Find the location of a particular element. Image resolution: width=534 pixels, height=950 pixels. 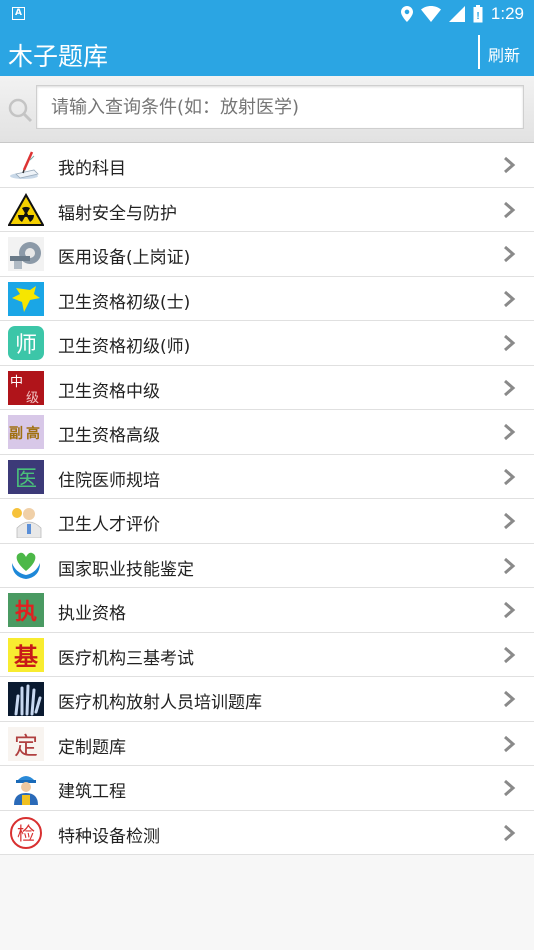

list-item: 卫生资格初级(士) is located at coordinates (267, 299).